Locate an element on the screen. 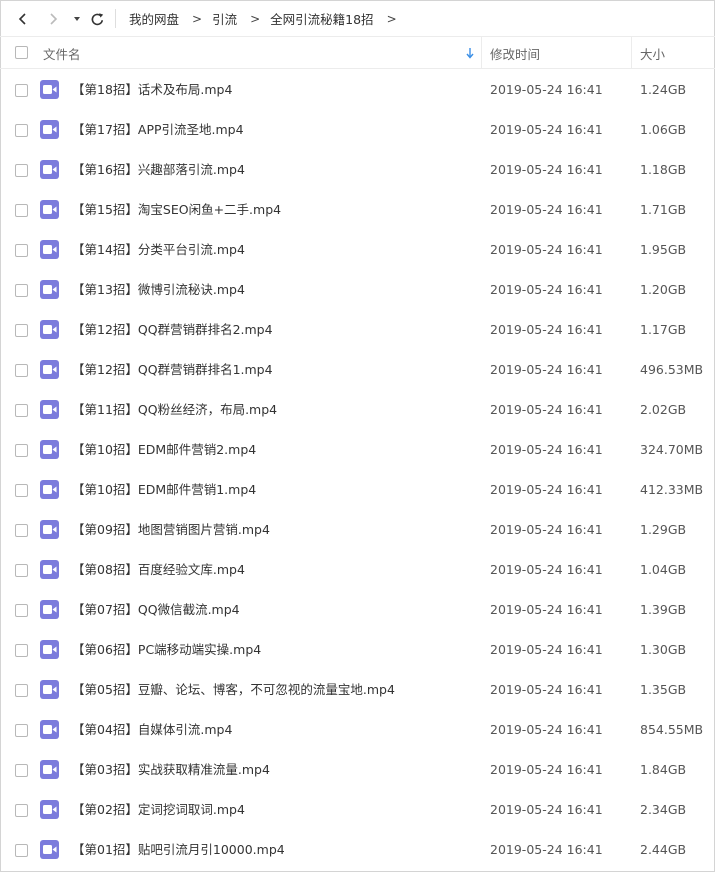 This screenshot has height=872, width=715. column-header-modified-label: 修改时间 is located at coordinates (515, 54).